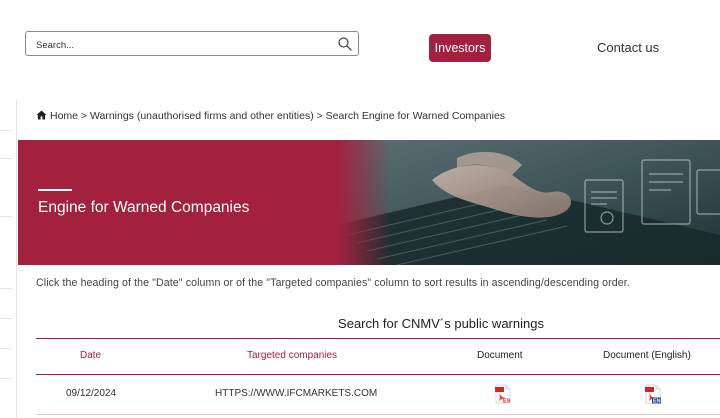 Image resolution: width=720 pixels, height=418 pixels. I want to click on pdf-es-badge: ES, so click(507, 402).